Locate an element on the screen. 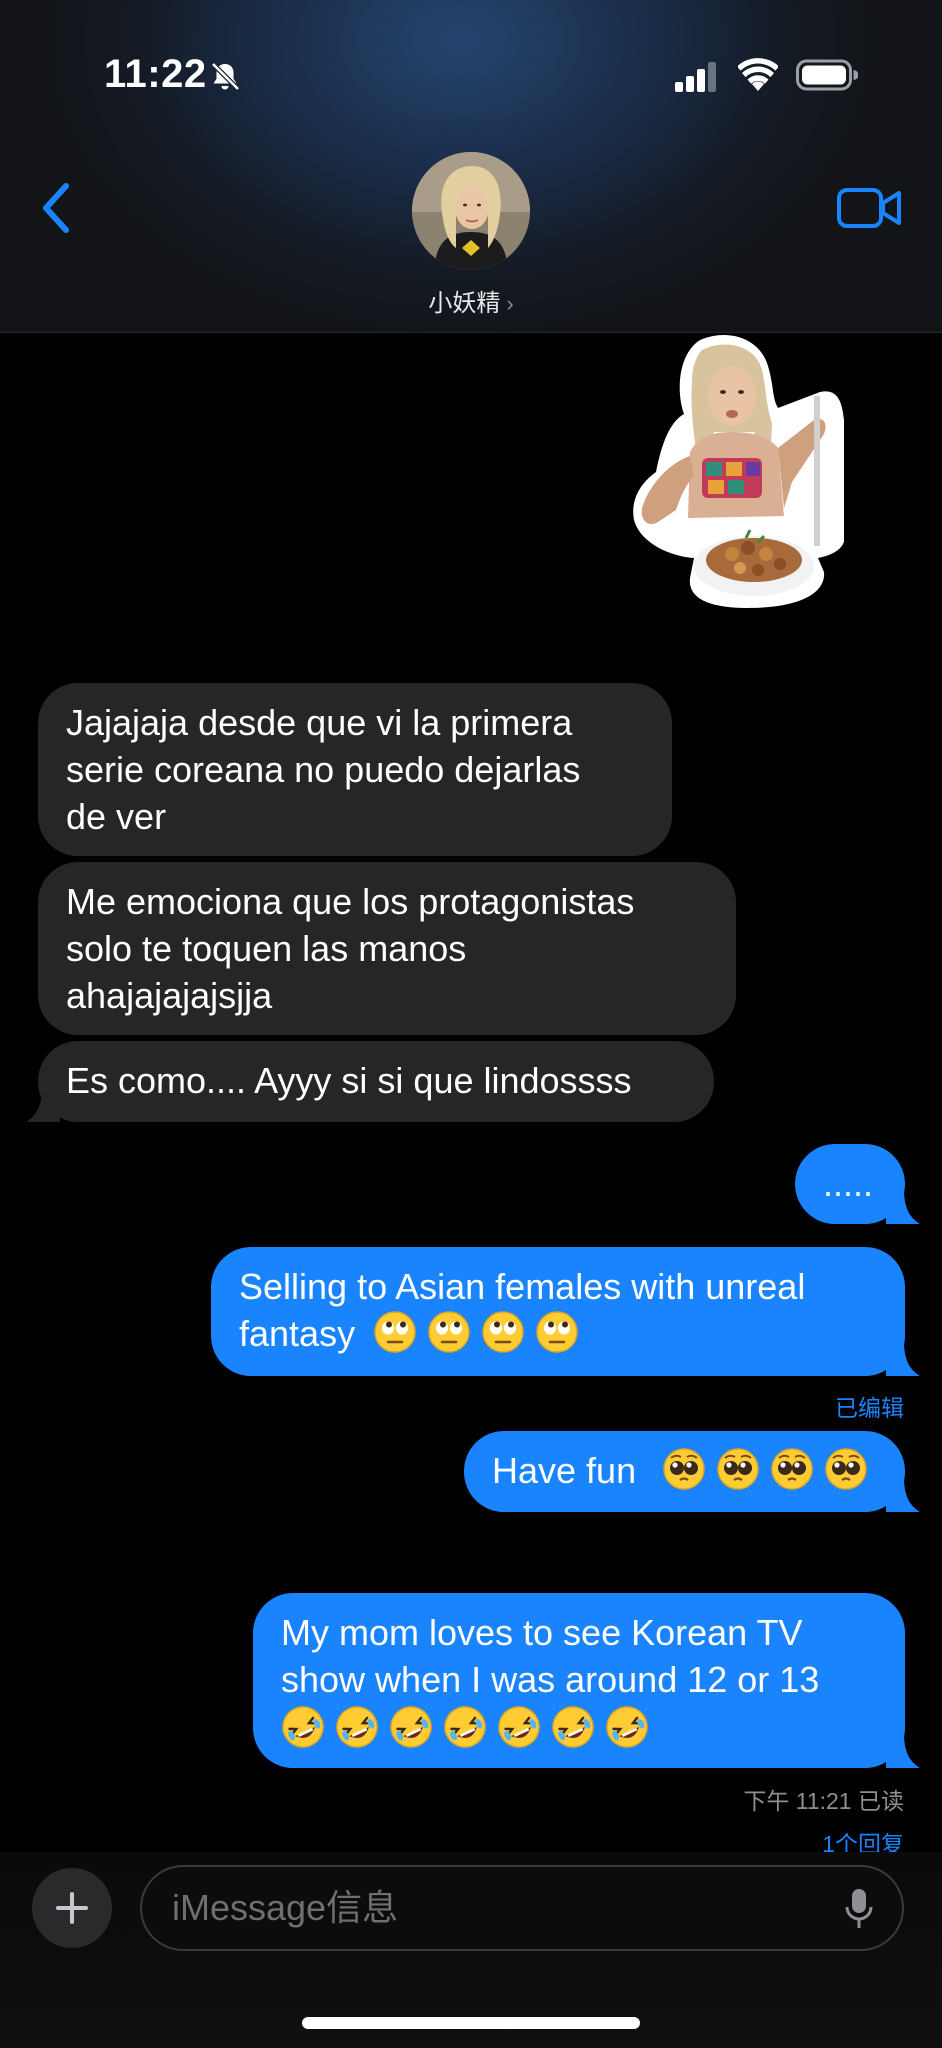 This screenshot has height=2048, width=942. message-line: My mom loves to see Korean TV is located at coordinates (542, 1632).